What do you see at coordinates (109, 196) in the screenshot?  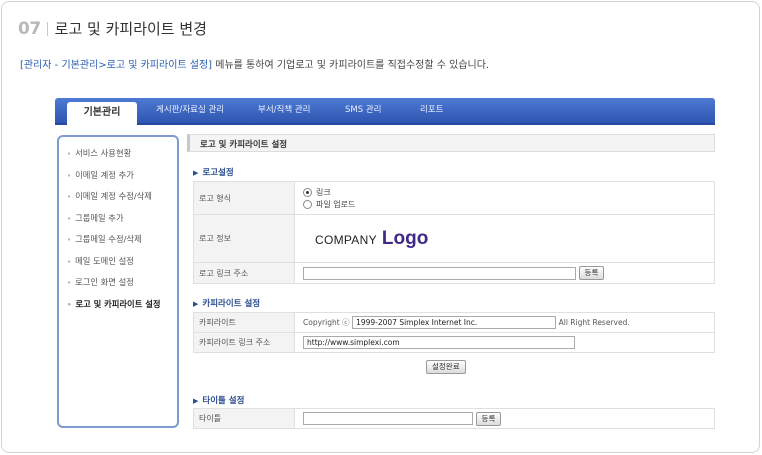 I see `sidebar-item-edit-email-account: • 이메일 계정 수정/삭제` at bounding box center [109, 196].